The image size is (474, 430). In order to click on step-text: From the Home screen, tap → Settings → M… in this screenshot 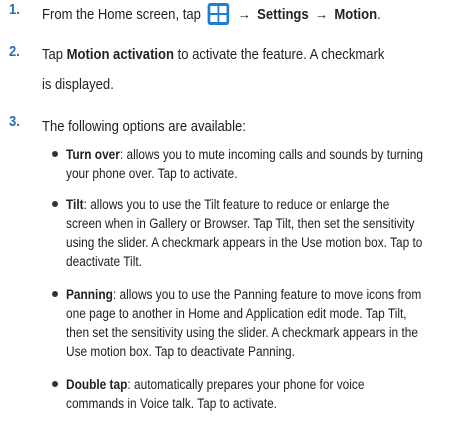, I will do `click(233, 15)`.